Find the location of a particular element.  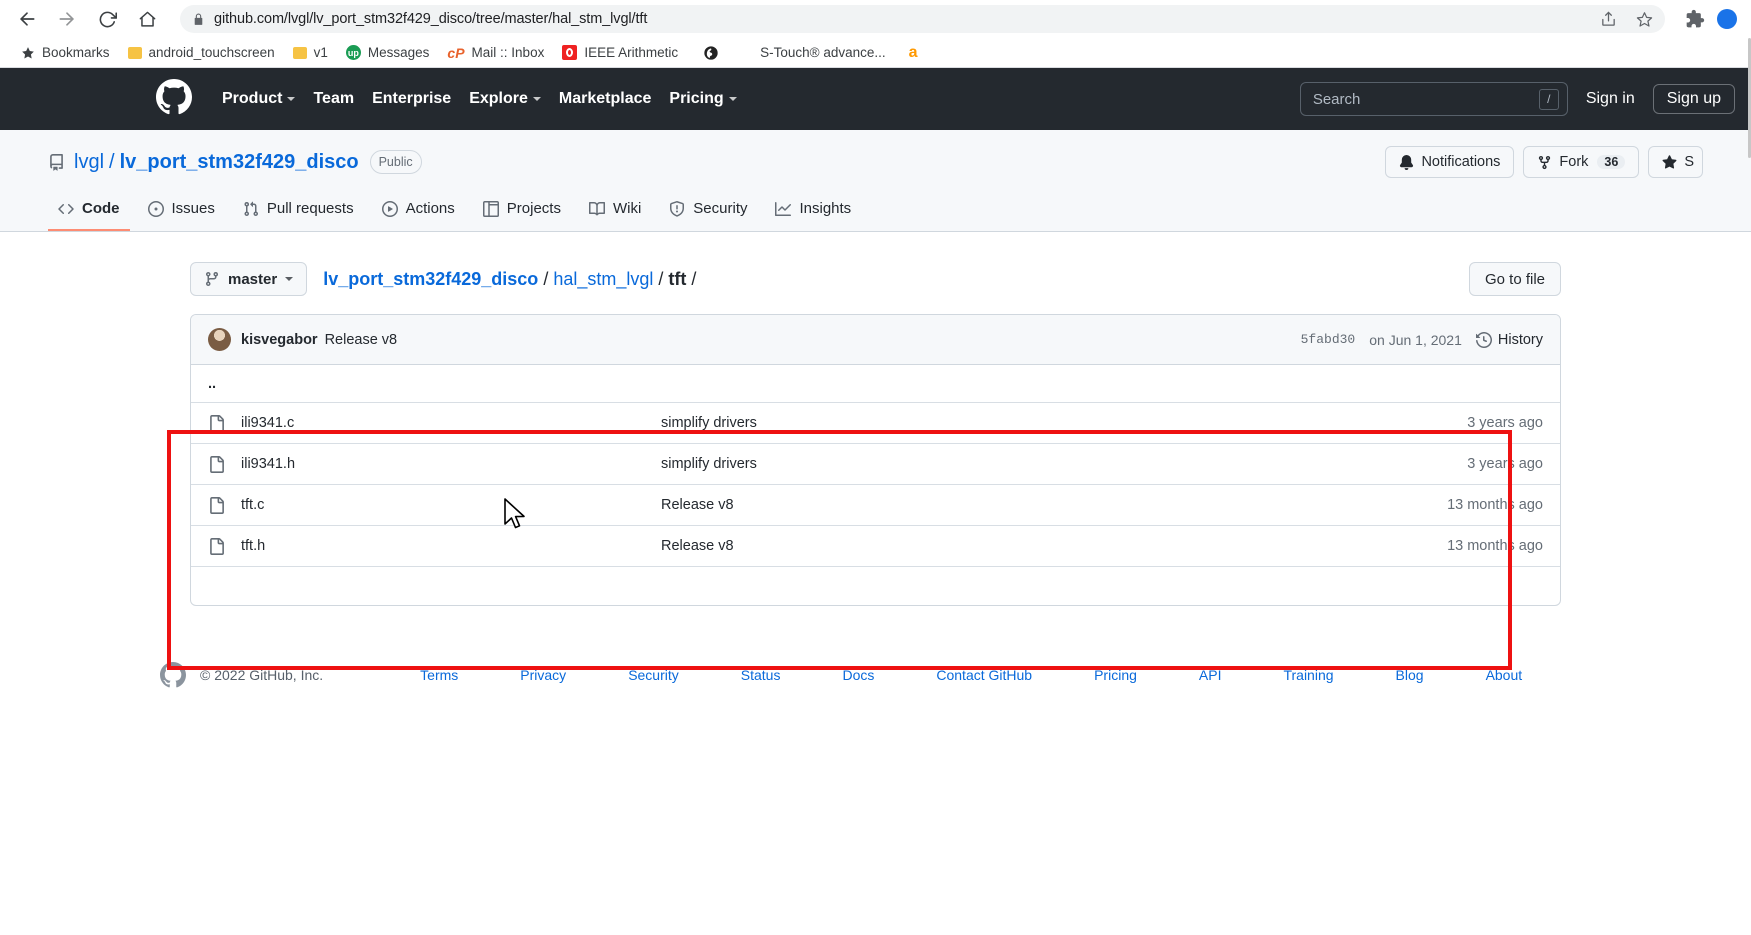

nav-label: Enterprise is located at coordinates (412, 98).